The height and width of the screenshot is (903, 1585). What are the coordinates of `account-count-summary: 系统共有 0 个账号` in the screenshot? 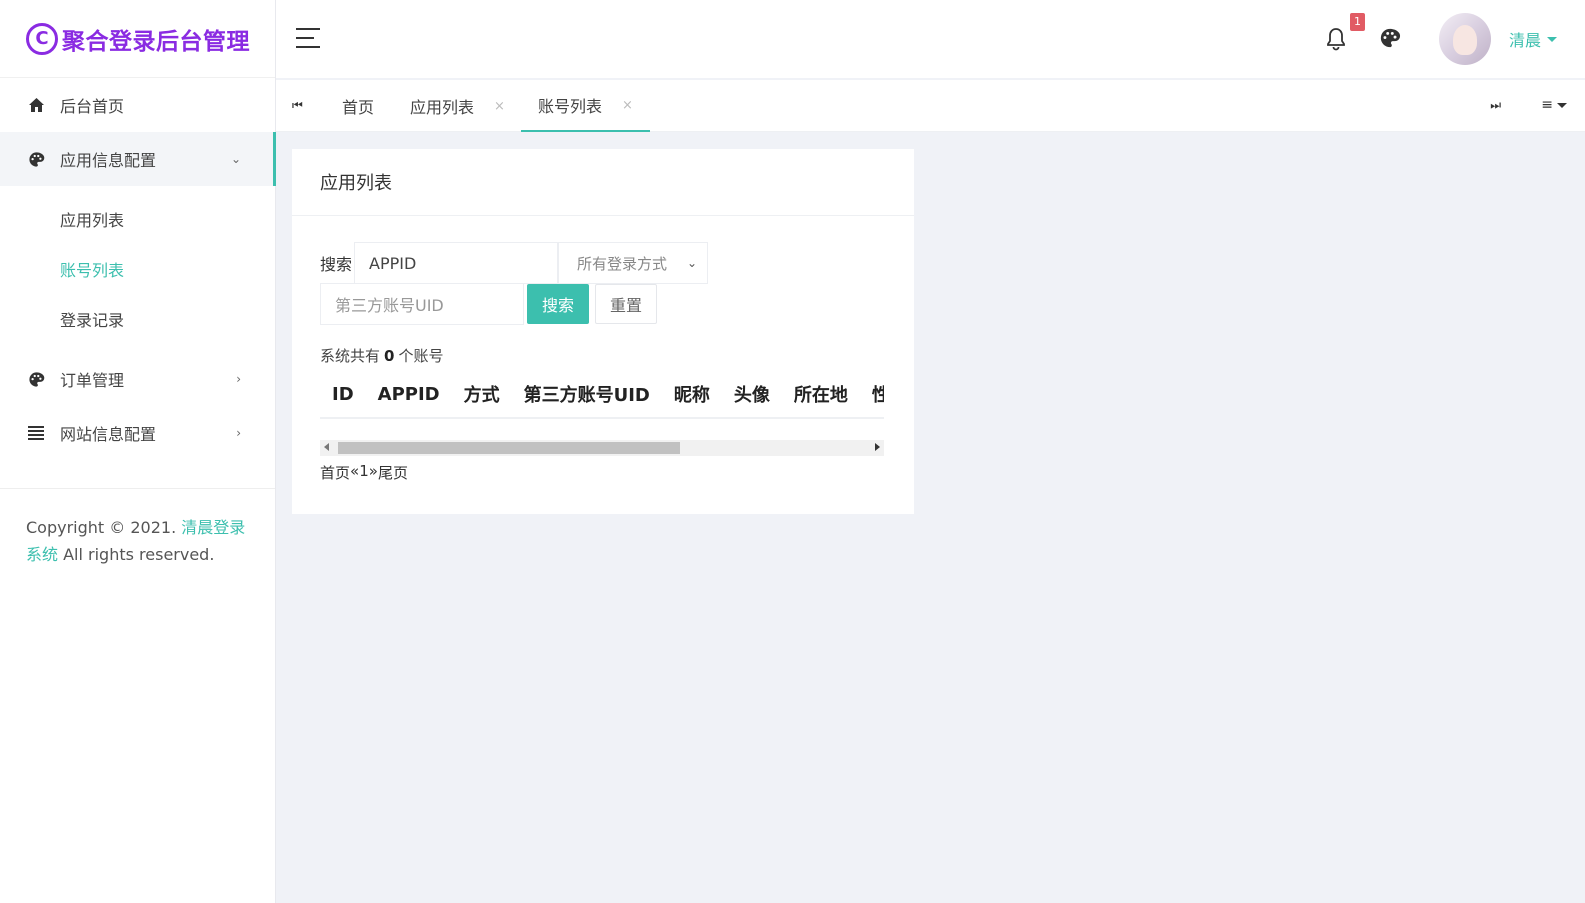 It's located at (381, 355).